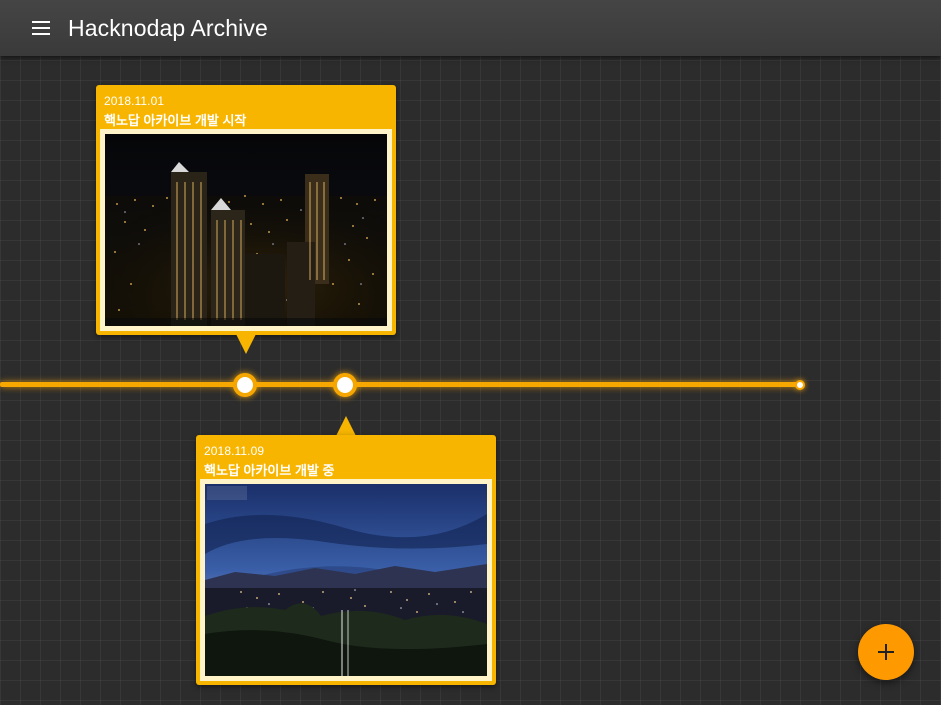  I want to click on timeline-card-1: 2018.11.01 핵노답 아카이브 개발 시작, so click(246, 210).